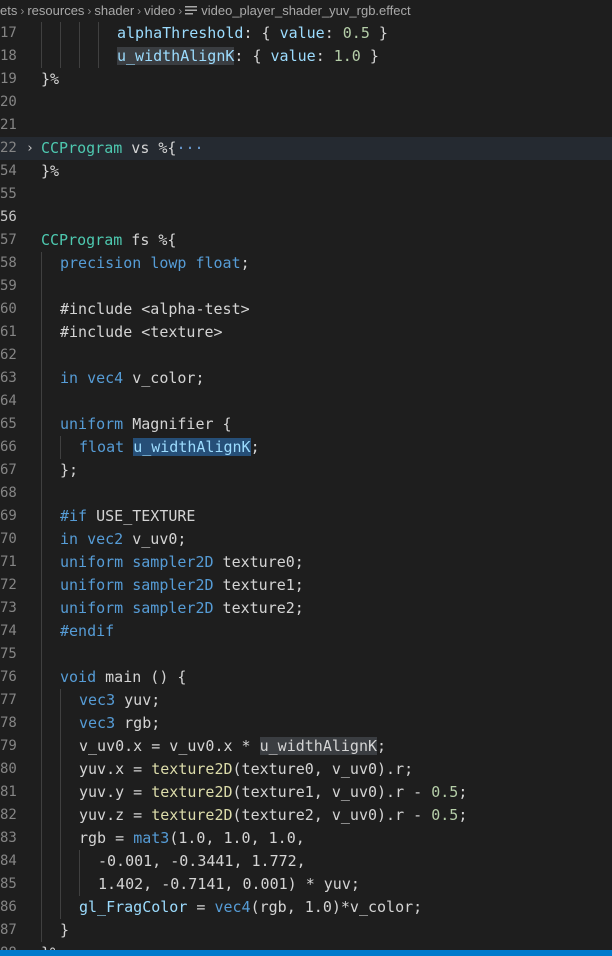 This screenshot has height=956, width=612. I want to click on code-text: vec3 yuv;, so click(119, 700).